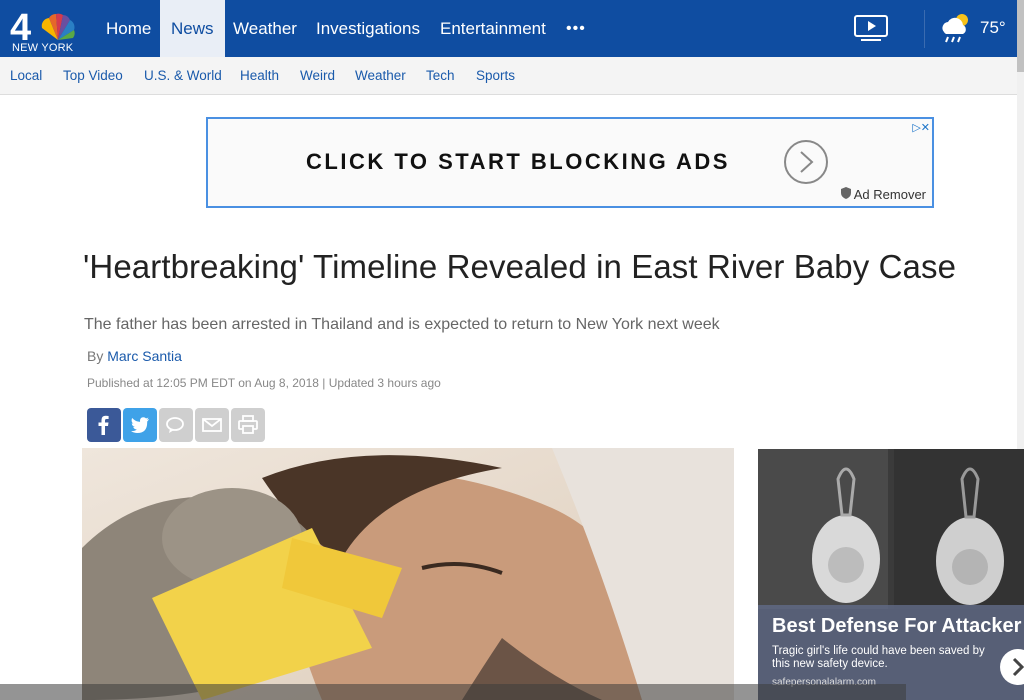  Describe the element at coordinates (889, 194) in the screenshot. I see `ad-remover-text: Ad Remover` at that location.